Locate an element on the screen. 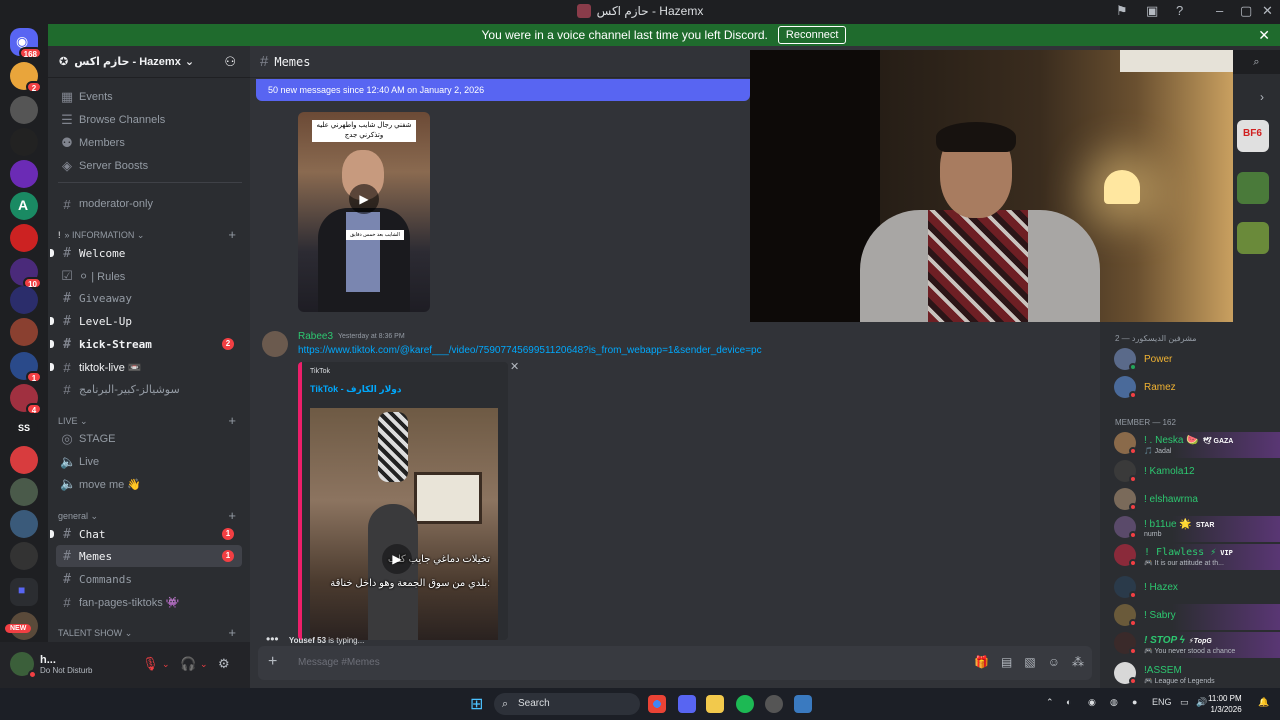 This screenshot has width=1280, height=720. channel-welcome: # Welcome is located at coordinates (146, 253).